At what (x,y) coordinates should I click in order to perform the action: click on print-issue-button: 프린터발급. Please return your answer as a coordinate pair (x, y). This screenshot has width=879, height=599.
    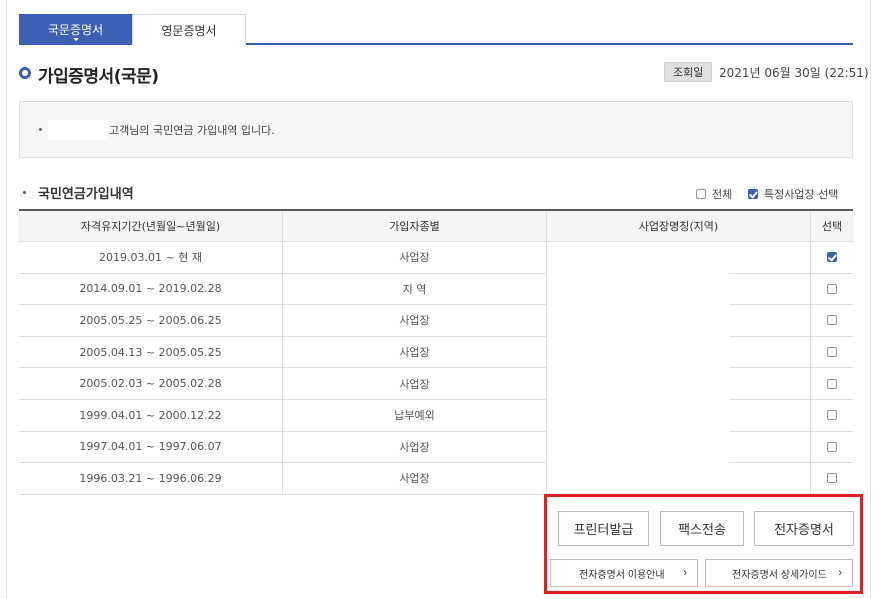
    Looking at the image, I should click on (603, 528).